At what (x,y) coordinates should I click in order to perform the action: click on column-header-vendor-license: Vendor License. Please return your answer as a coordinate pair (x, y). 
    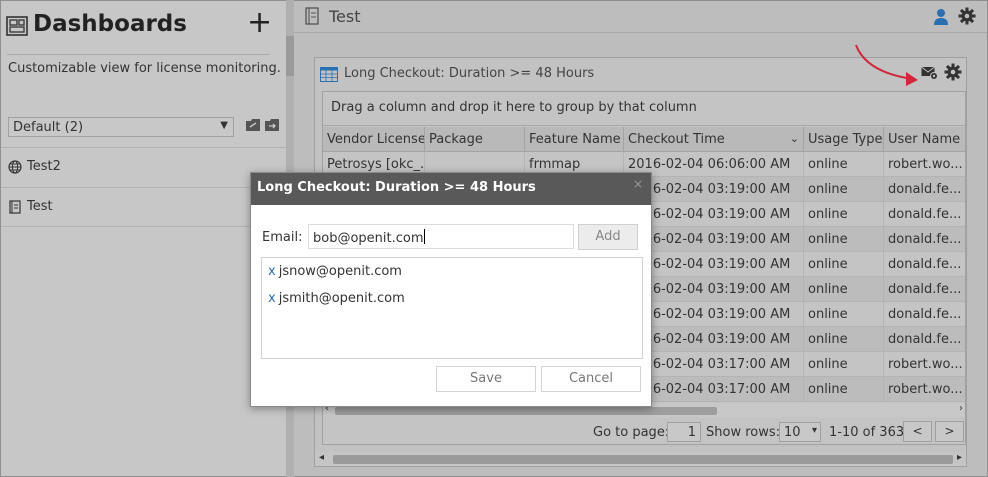
    Looking at the image, I should click on (374, 139).